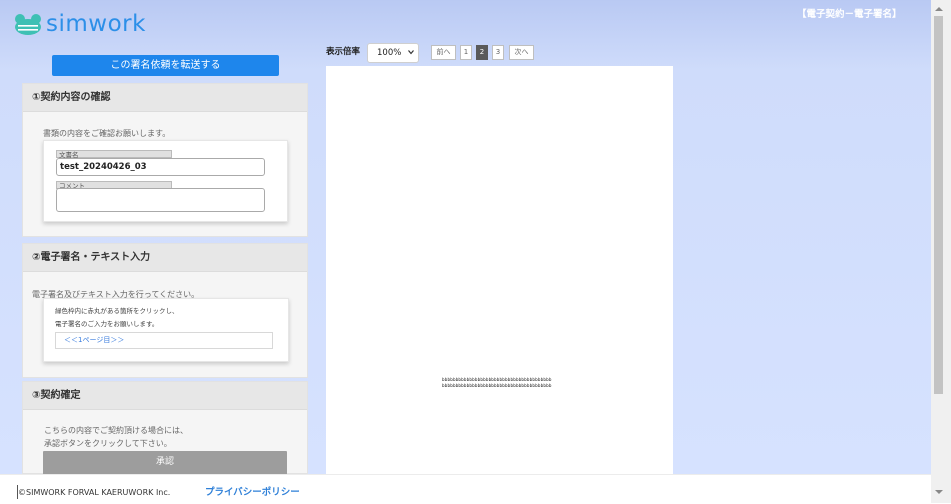  I want to click on page-button-2: 2, so click(482, 52).